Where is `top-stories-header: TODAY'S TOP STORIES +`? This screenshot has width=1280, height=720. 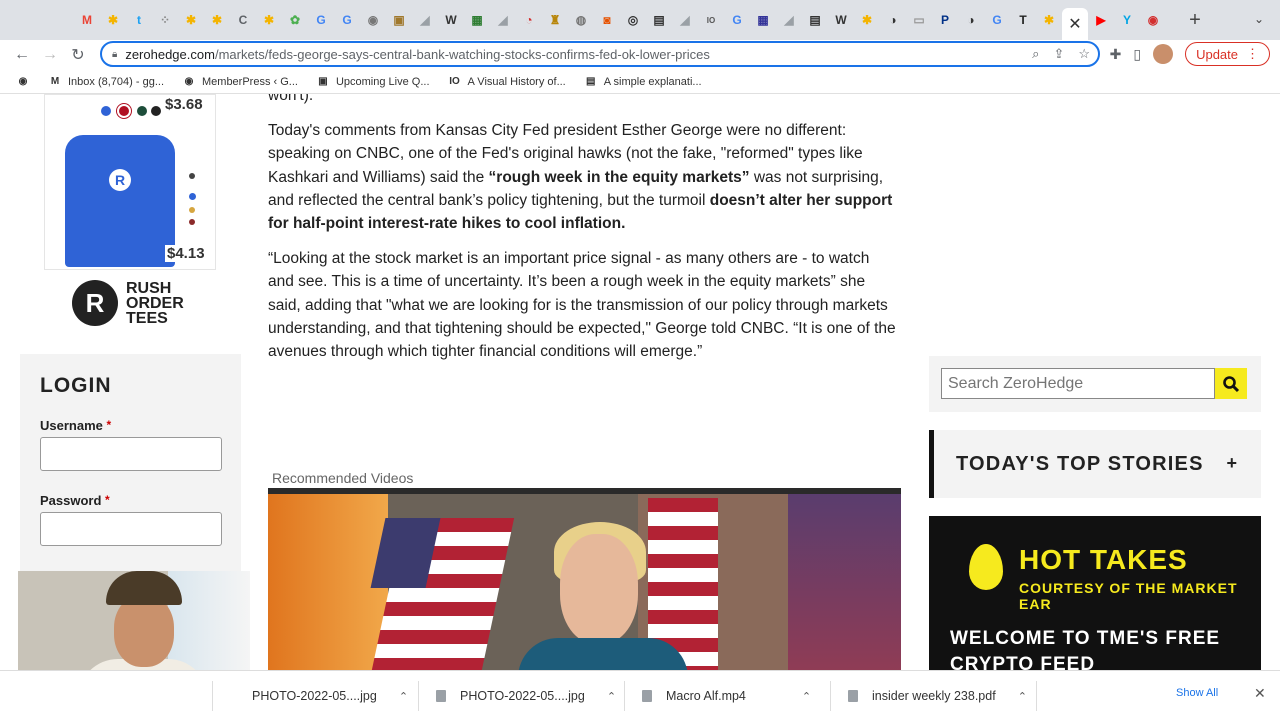
top-stories-header: TODAY'S TOP STORIES + is located at coordinates (1095, 464).